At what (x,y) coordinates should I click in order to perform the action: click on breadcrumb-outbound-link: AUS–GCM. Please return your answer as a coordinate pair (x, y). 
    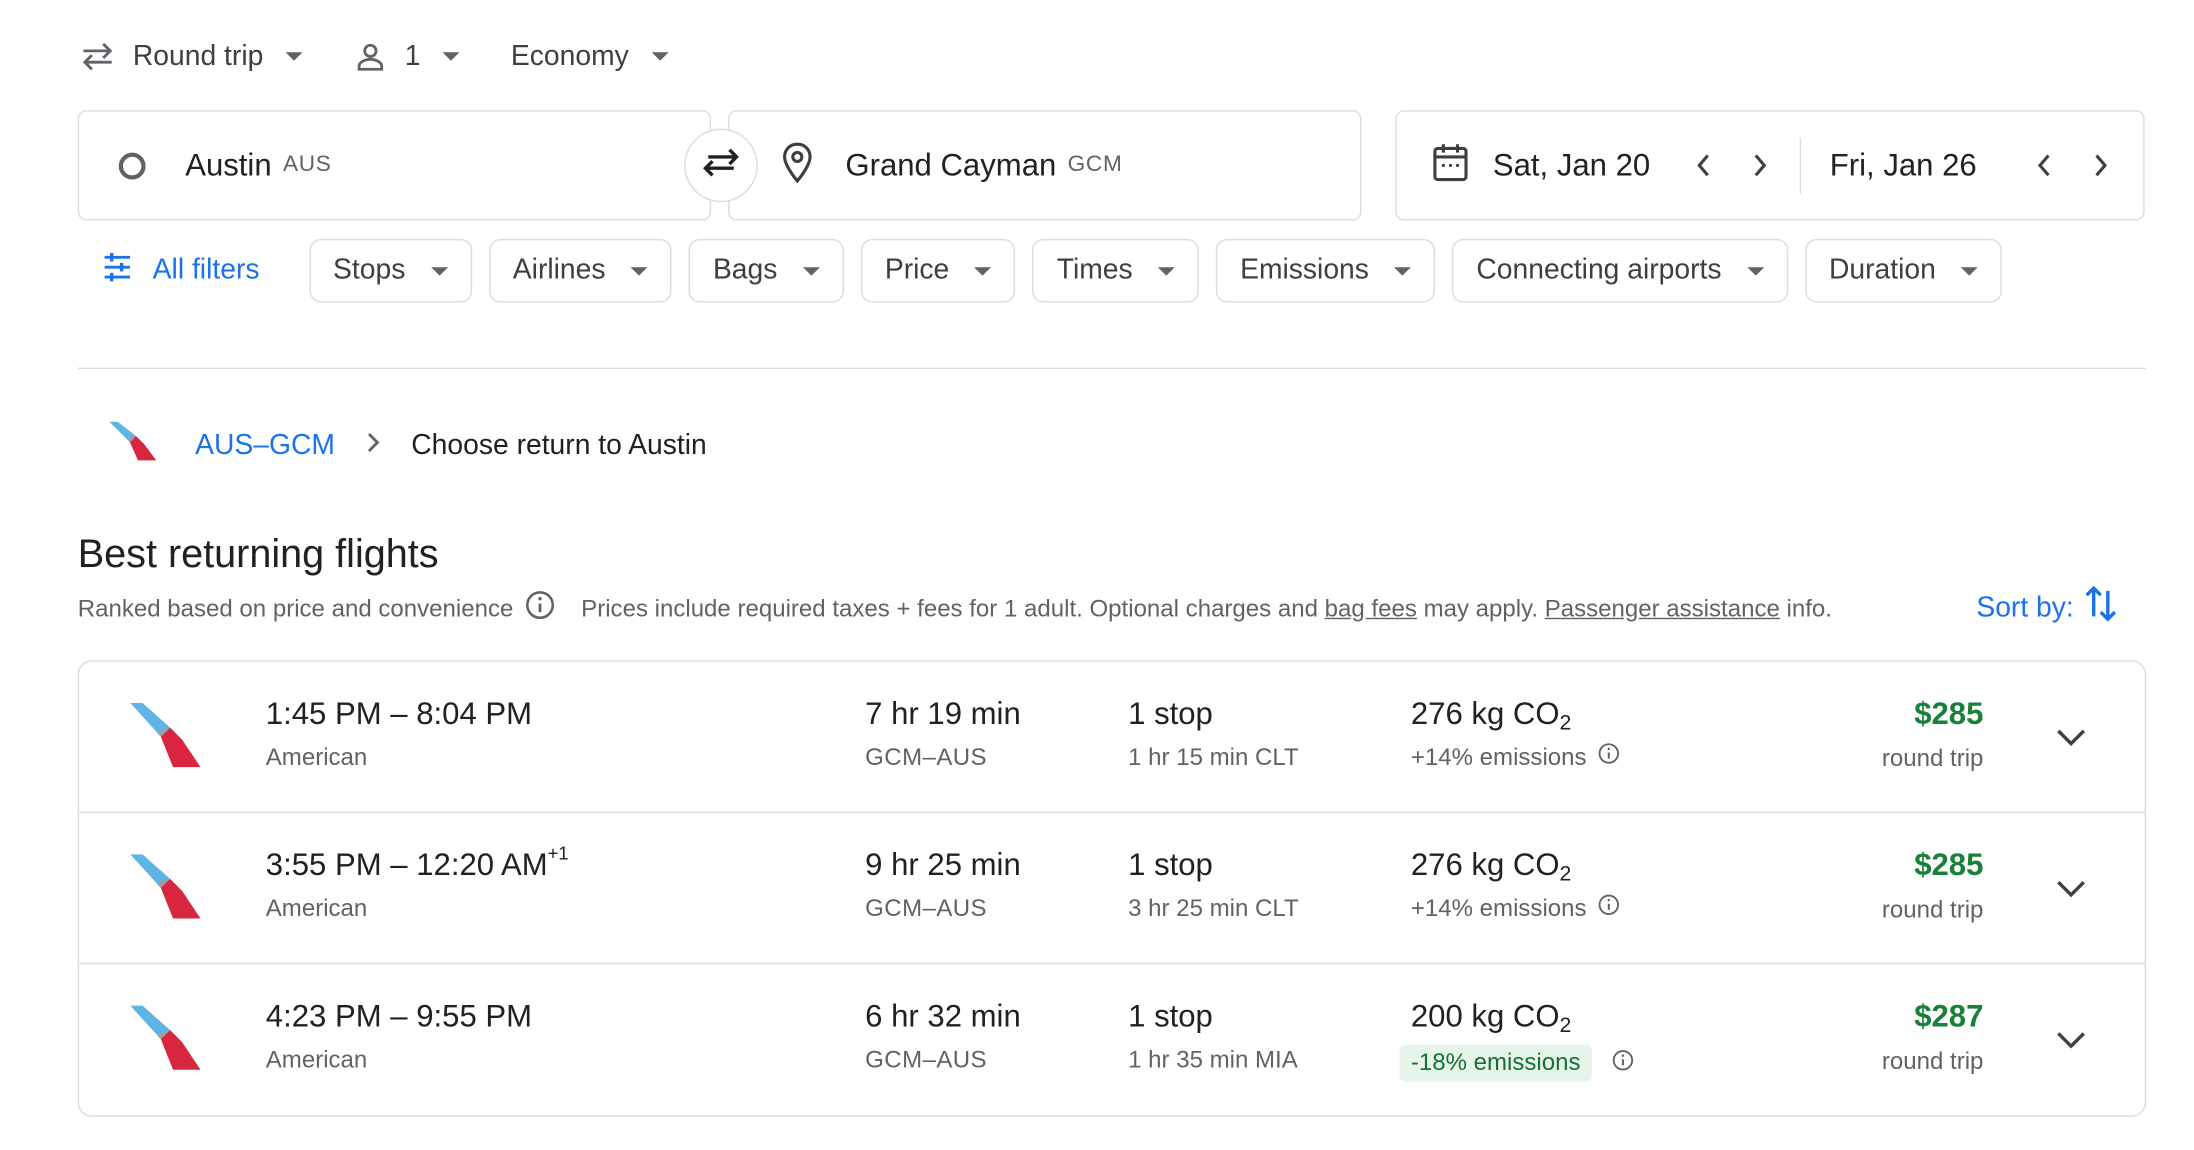
    Looking at the image, I should click on (265, 445).